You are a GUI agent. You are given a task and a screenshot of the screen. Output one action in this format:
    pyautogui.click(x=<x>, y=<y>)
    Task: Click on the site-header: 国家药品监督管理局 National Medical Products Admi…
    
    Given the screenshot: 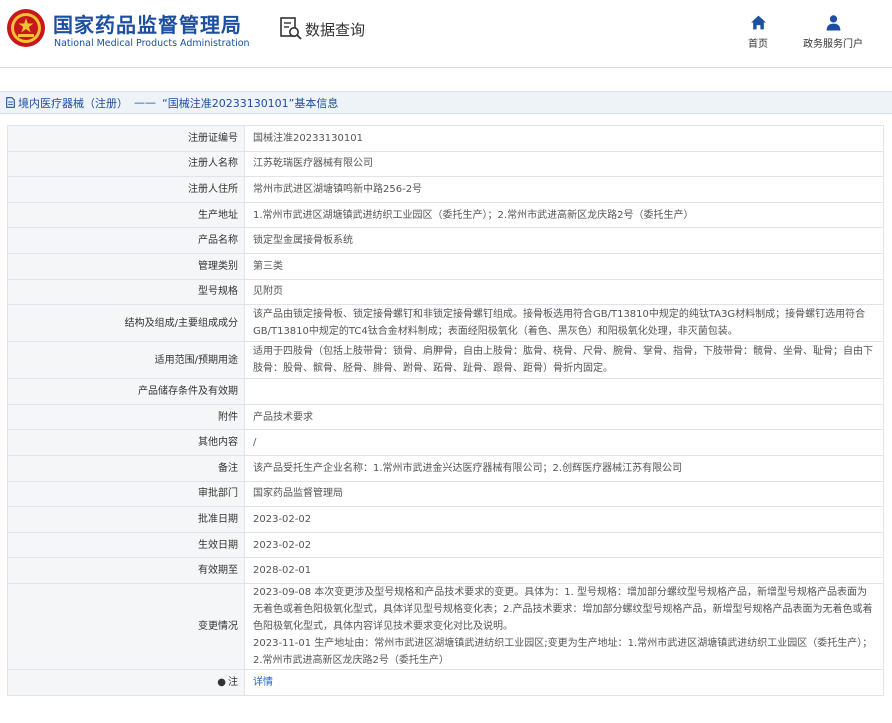 What is the action you would take?
    pyautogui.click(x=446, y=34)
    